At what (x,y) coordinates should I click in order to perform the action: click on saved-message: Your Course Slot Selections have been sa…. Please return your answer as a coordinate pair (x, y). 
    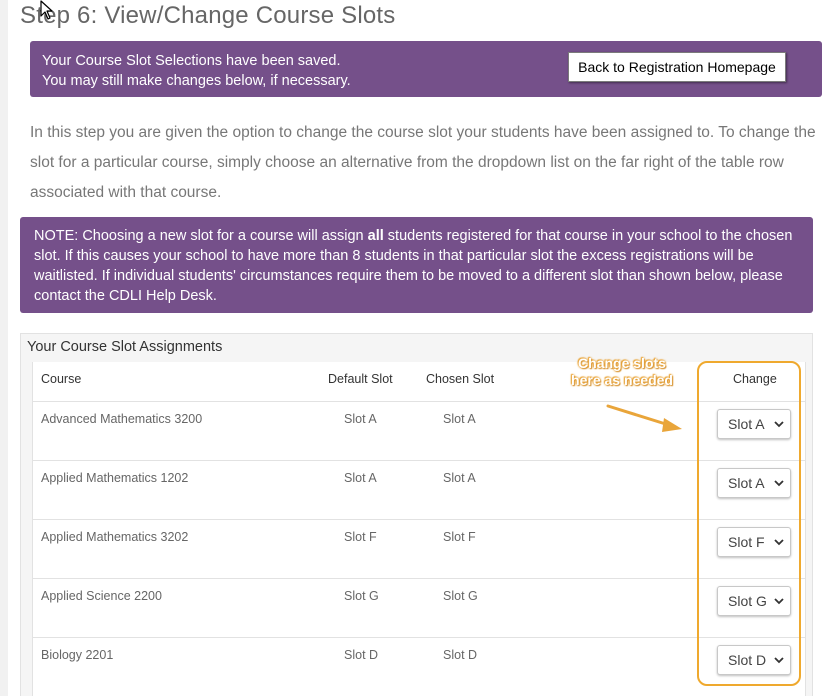
    Looking at the image, I should click on (196, 71).